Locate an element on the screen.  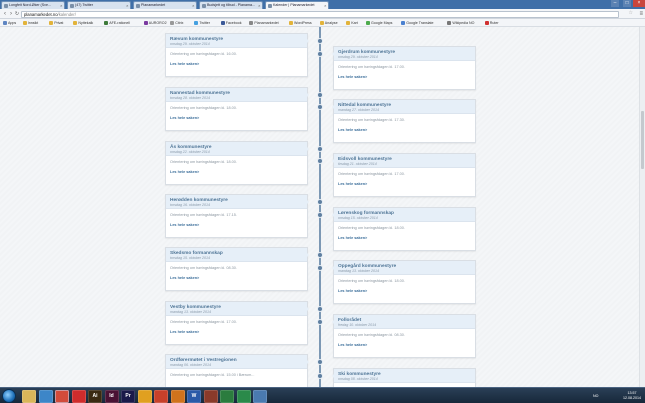
browser-tab: Longfeit Nord-Øker (Sve... × is located at coordinates (33, 5).